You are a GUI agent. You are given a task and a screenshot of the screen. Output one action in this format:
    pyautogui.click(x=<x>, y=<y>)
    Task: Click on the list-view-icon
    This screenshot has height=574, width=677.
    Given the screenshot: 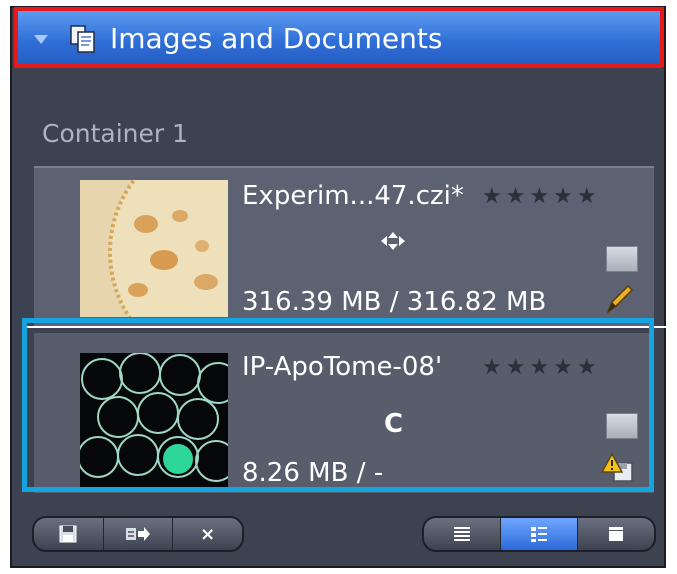 What is the action you would take?
    pyautogui.click(x=462, y=534)
    